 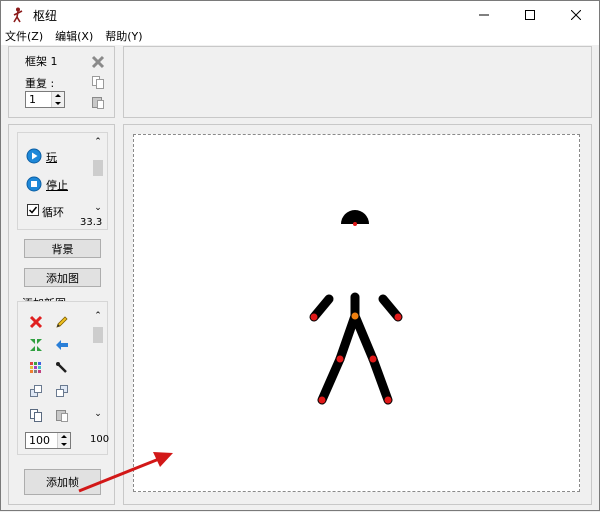 What do you see at coordinates (36, 415) in the screenshot?
I see `copy-figure-icon` at bounding box center [36, 415].